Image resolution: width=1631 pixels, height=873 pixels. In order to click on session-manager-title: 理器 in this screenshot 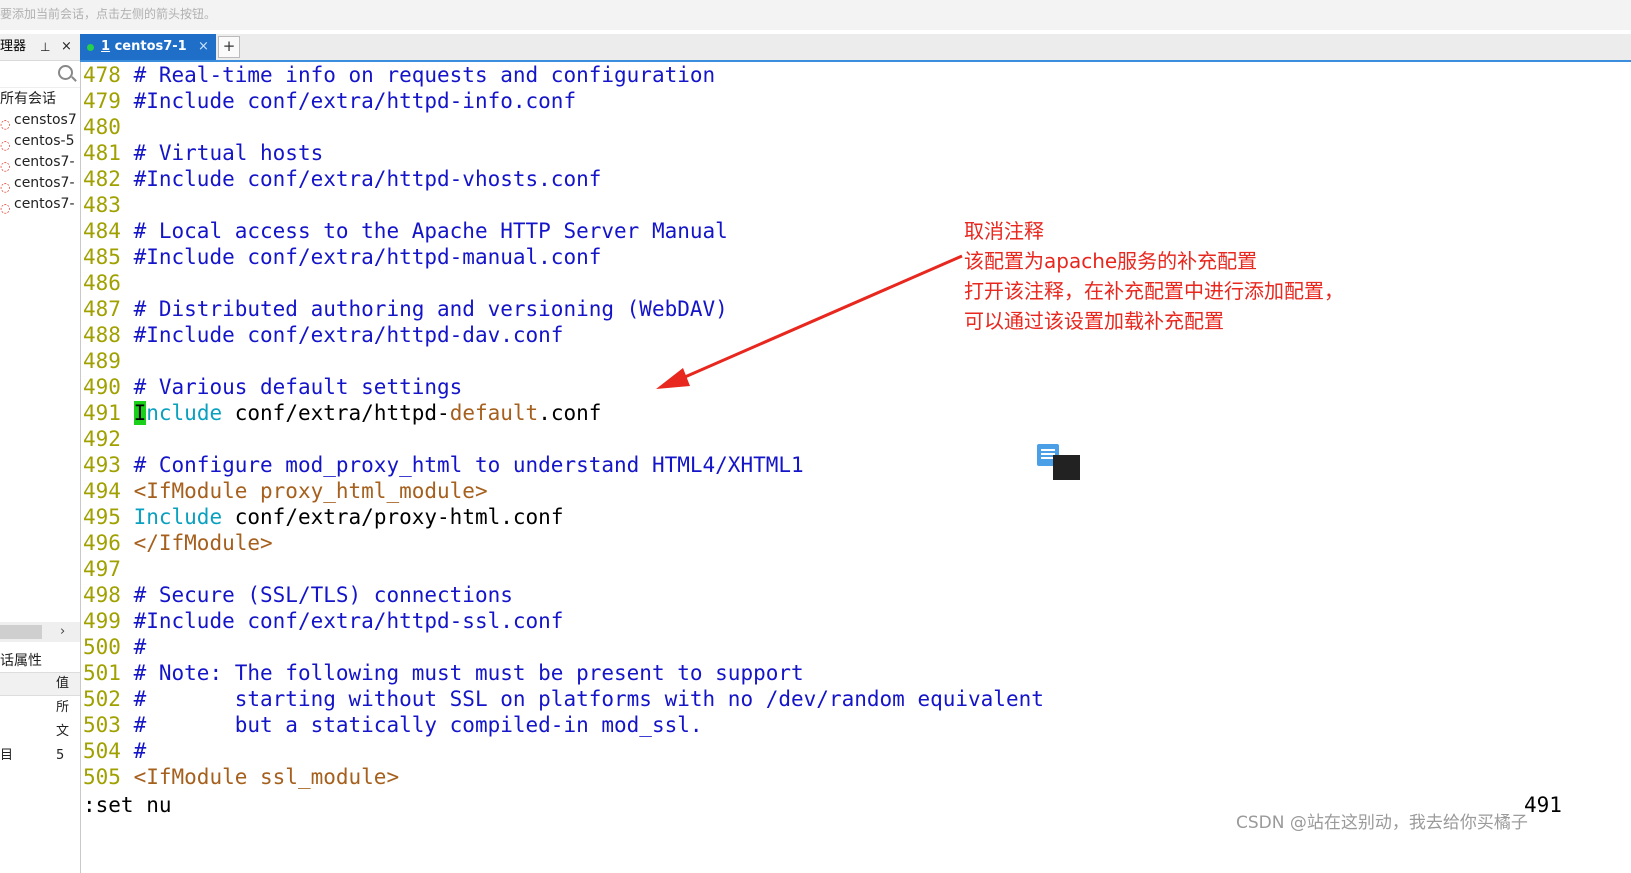, I will do `click(13, 46)`.